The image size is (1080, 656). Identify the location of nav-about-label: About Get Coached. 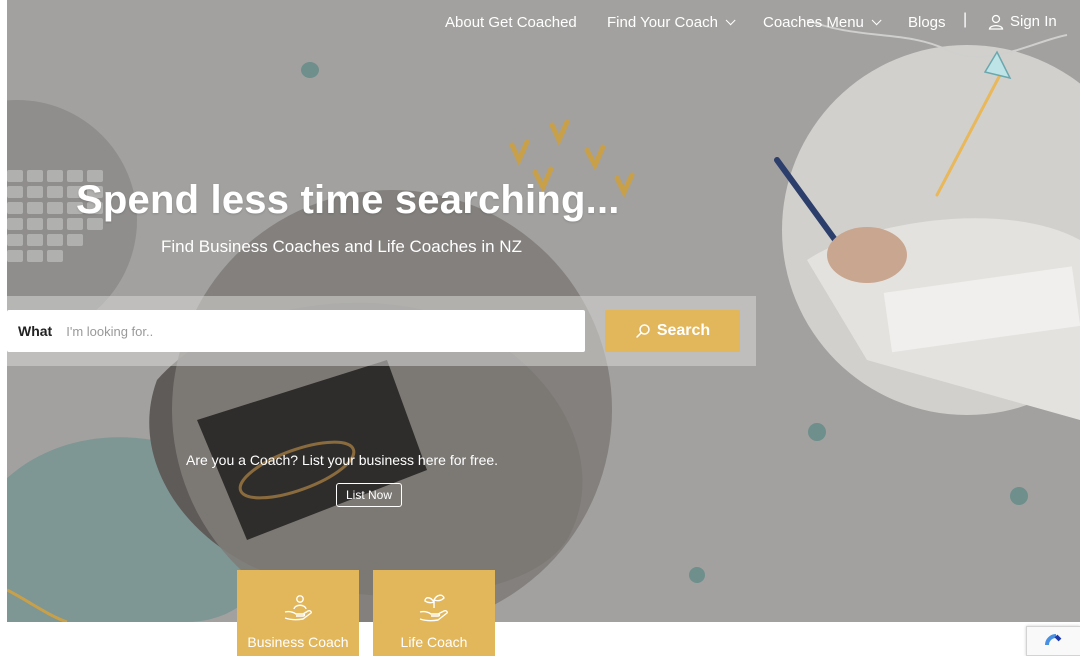
(511, 22).